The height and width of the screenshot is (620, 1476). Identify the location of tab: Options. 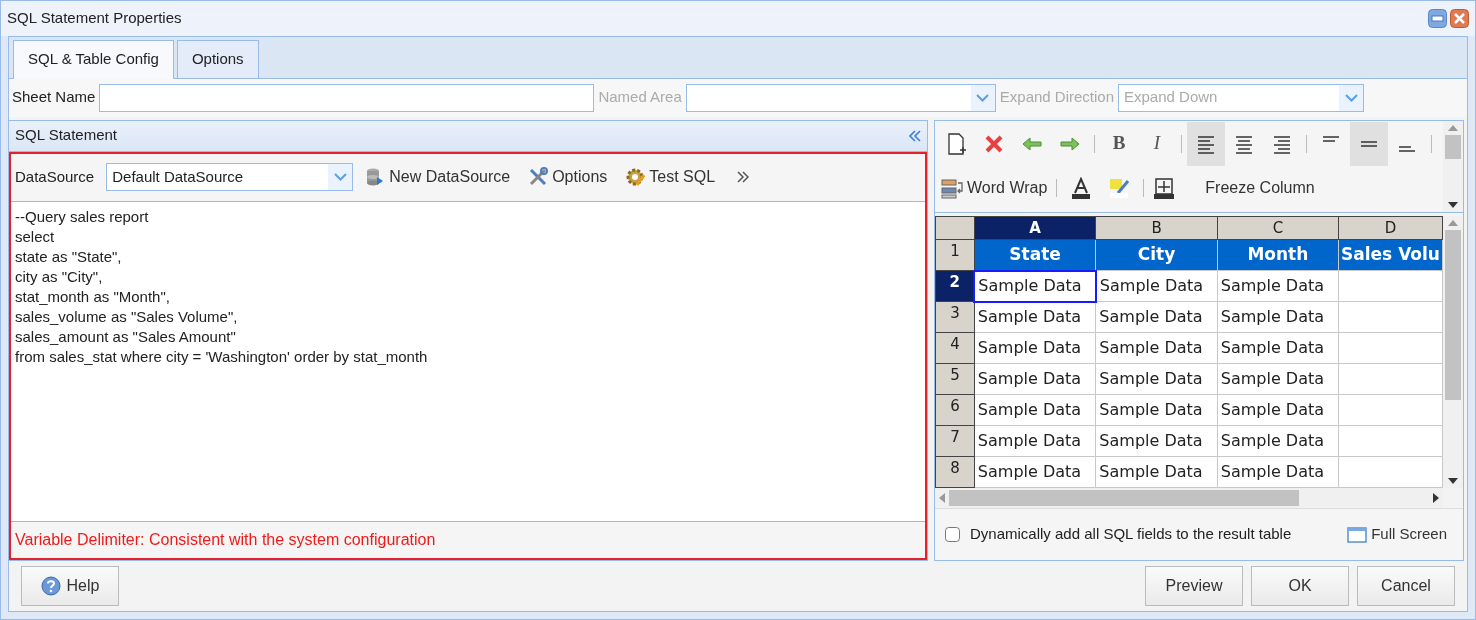
(217, 59).